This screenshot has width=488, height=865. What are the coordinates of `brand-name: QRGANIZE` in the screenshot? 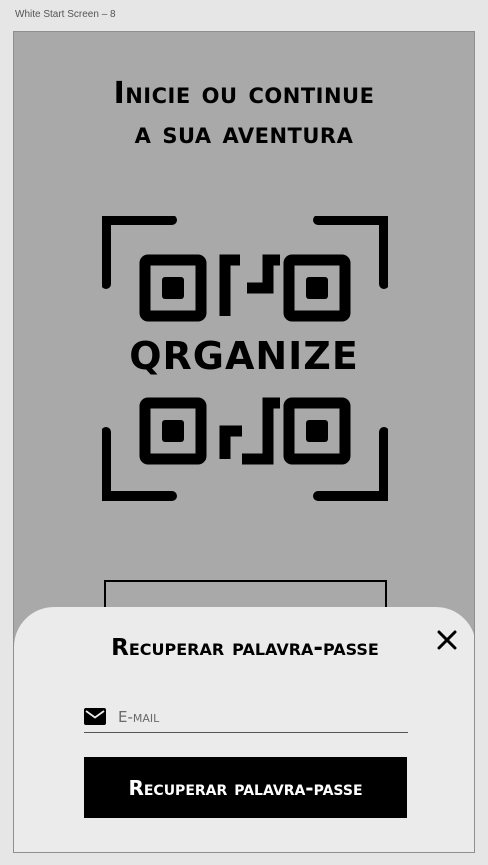 It's located at (244, 356).